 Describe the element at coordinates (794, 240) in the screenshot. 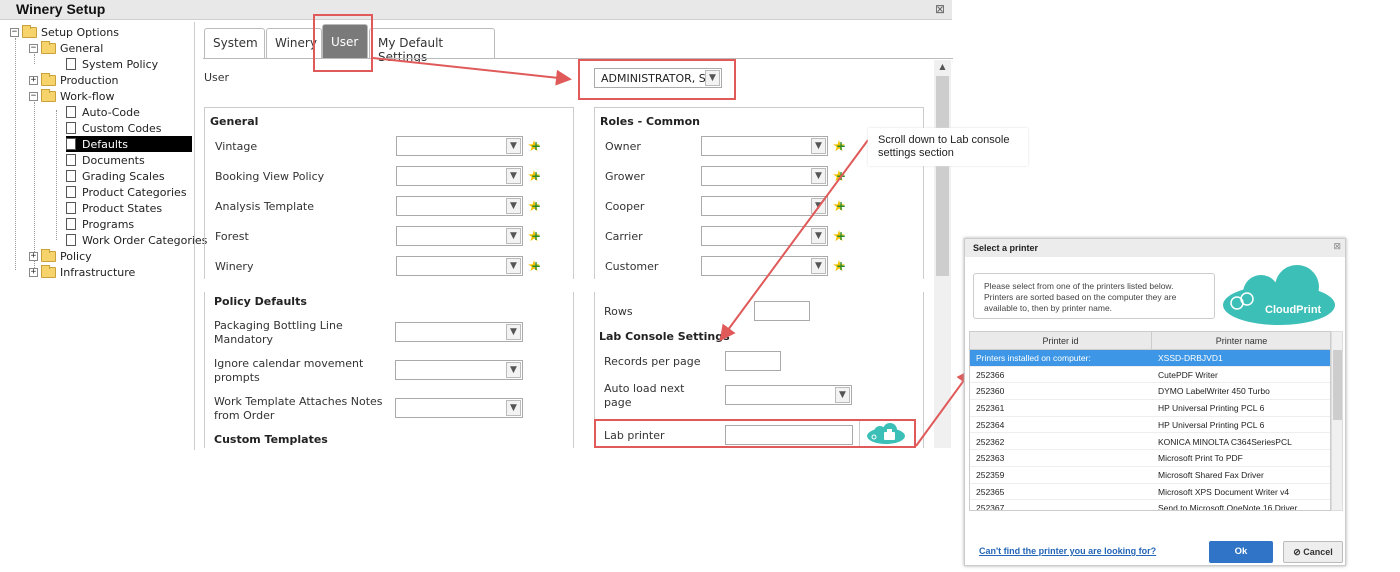

I see `arrow-to-lab-console` at that location.